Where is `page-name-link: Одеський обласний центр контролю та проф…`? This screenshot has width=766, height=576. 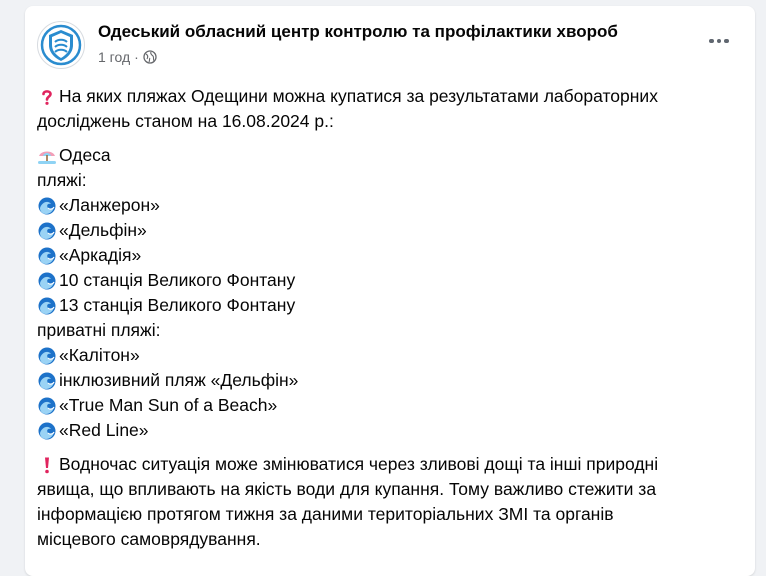 page-name-link: Одеський обласний центр контролю та проф… is located at coordinates (358, 32).